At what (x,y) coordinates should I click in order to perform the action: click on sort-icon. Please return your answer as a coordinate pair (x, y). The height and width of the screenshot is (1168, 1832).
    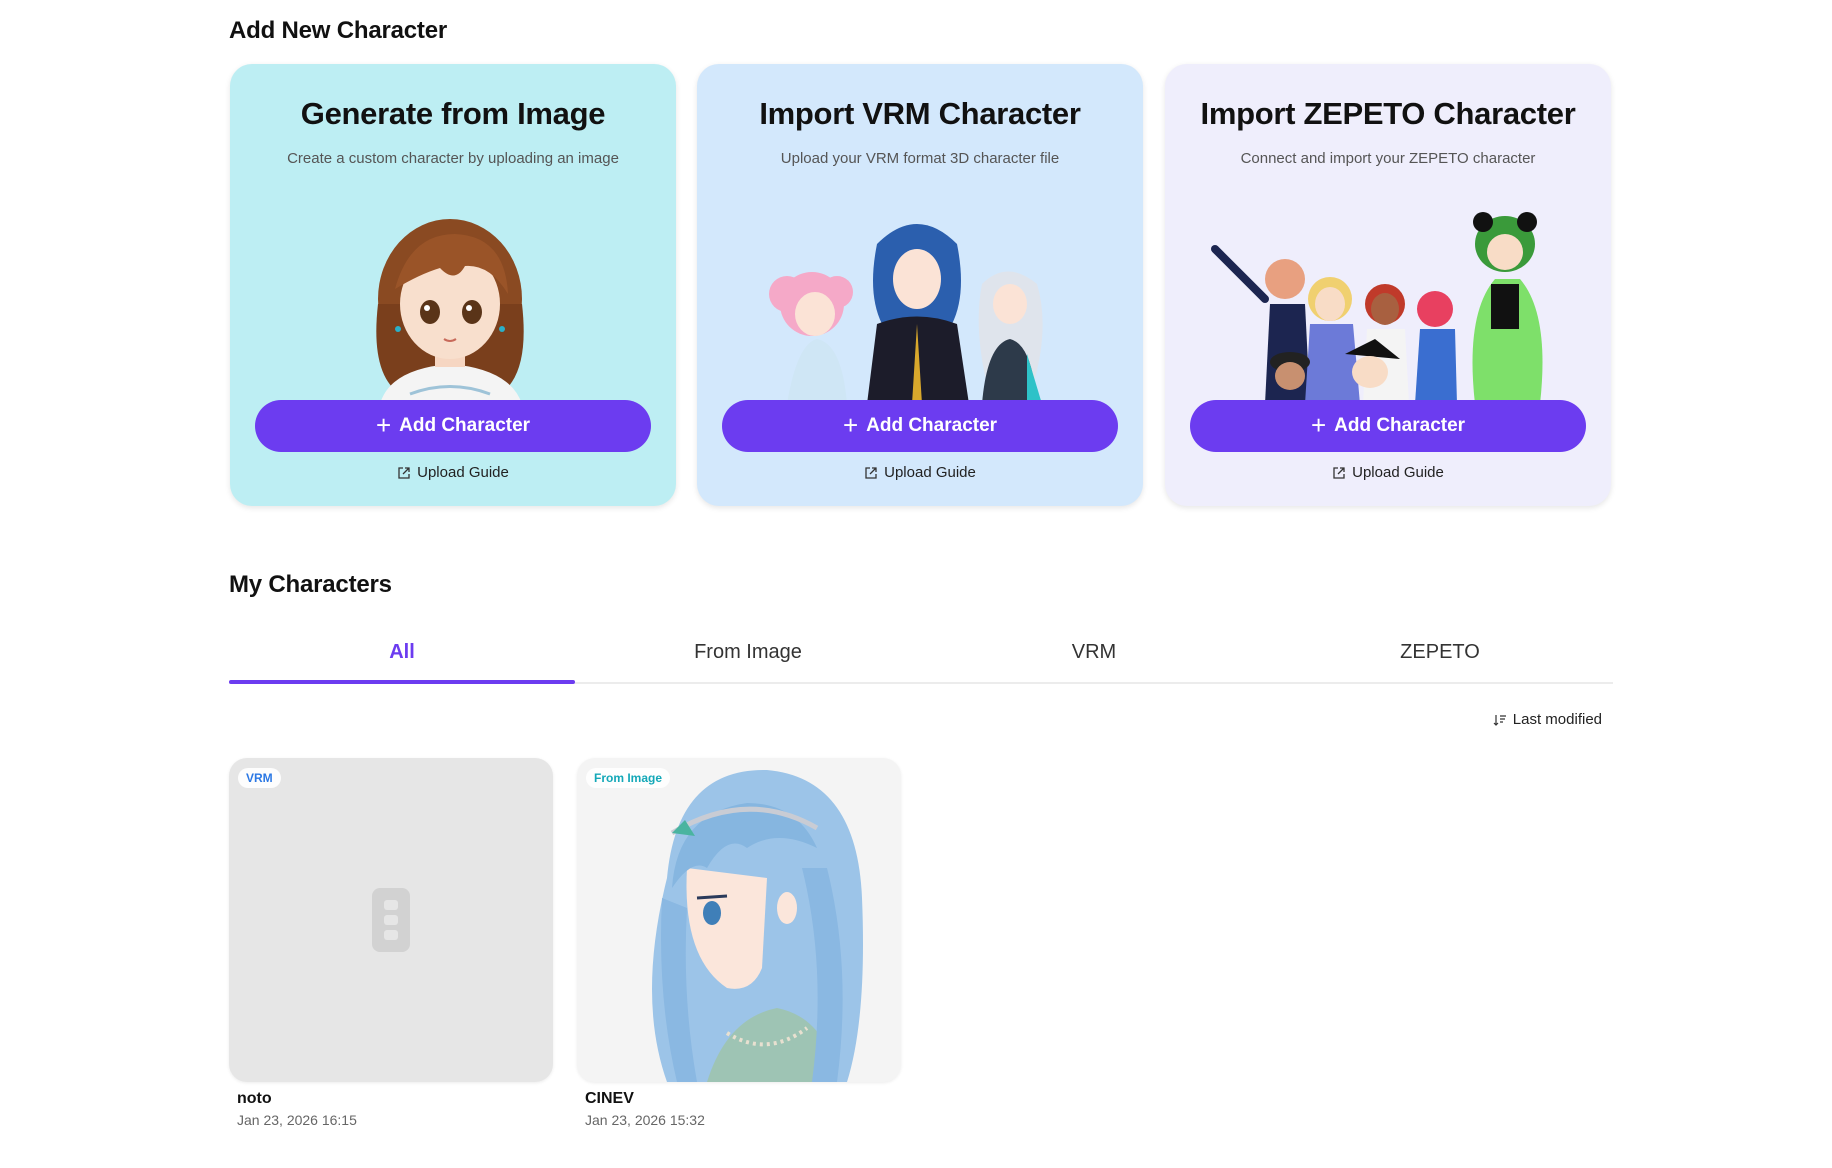
    Looking at the image, I should click on (1499, 720).